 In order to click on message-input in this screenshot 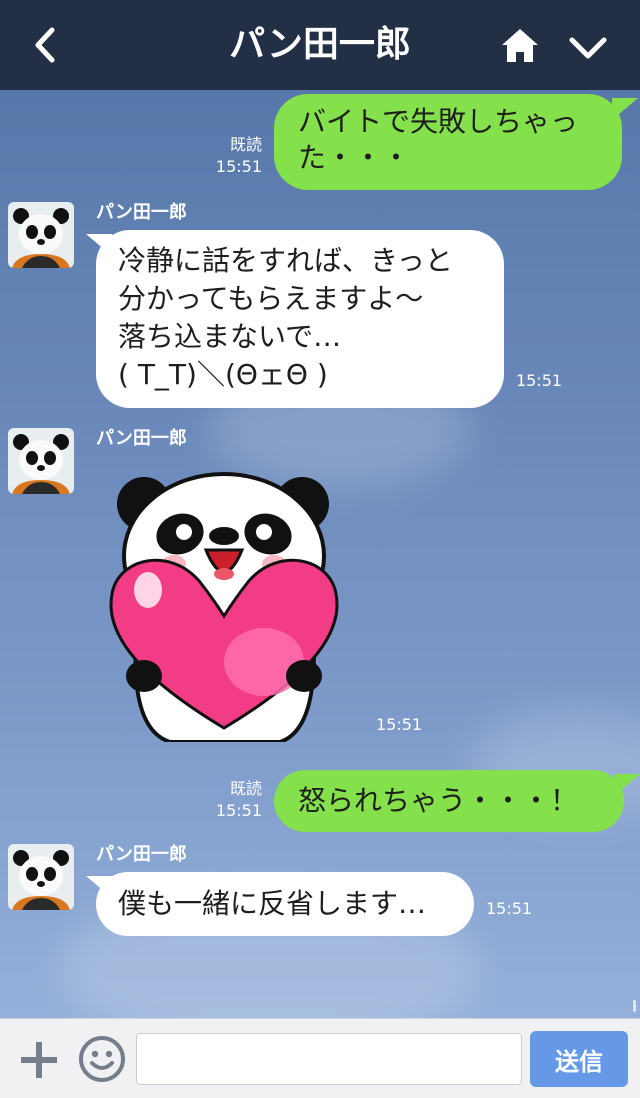, I will do `click(329, 1059)`.